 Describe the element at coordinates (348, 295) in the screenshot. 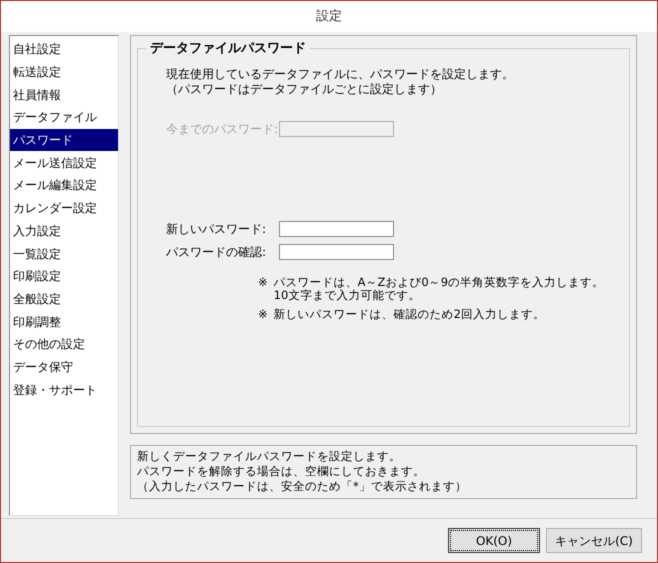

I see `note-text: 10文字まで入力可能です。` at that location.